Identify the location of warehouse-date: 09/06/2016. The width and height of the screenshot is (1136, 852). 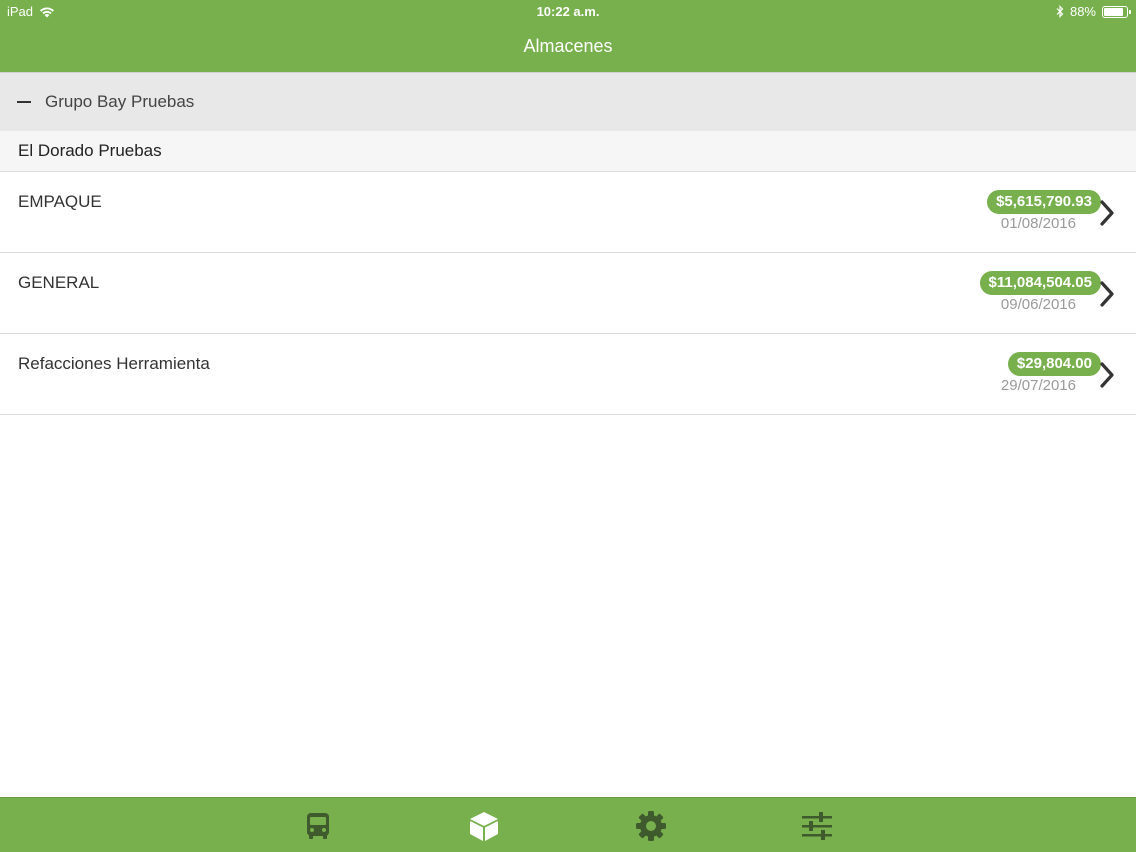
(1038, 304).